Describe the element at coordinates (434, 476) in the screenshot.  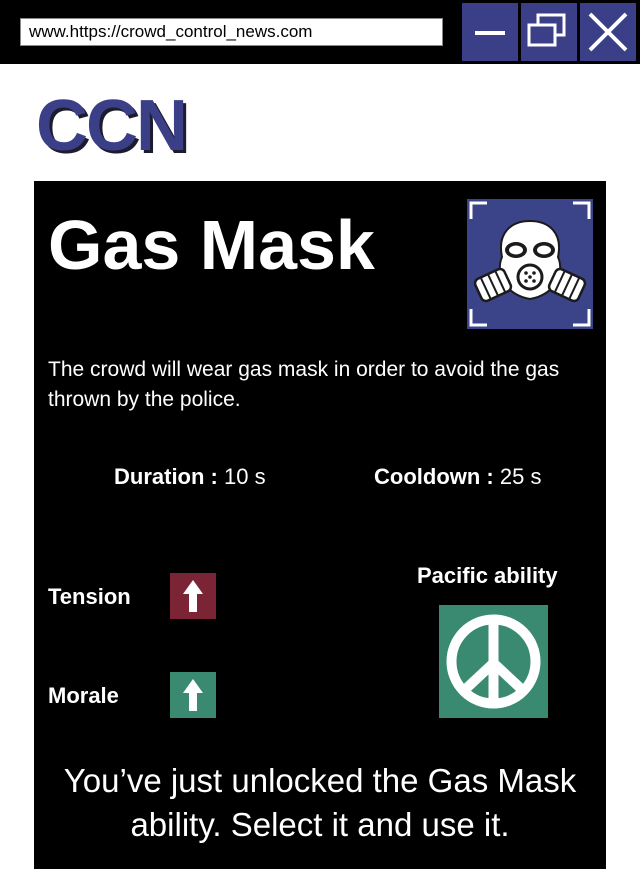
I see `cooldown-label: Cooldown :` at that location.